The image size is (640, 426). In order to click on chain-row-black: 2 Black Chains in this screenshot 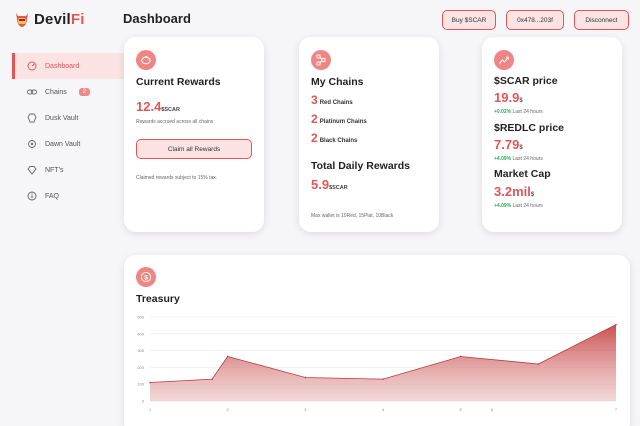, I will do `click(334, 138)`.